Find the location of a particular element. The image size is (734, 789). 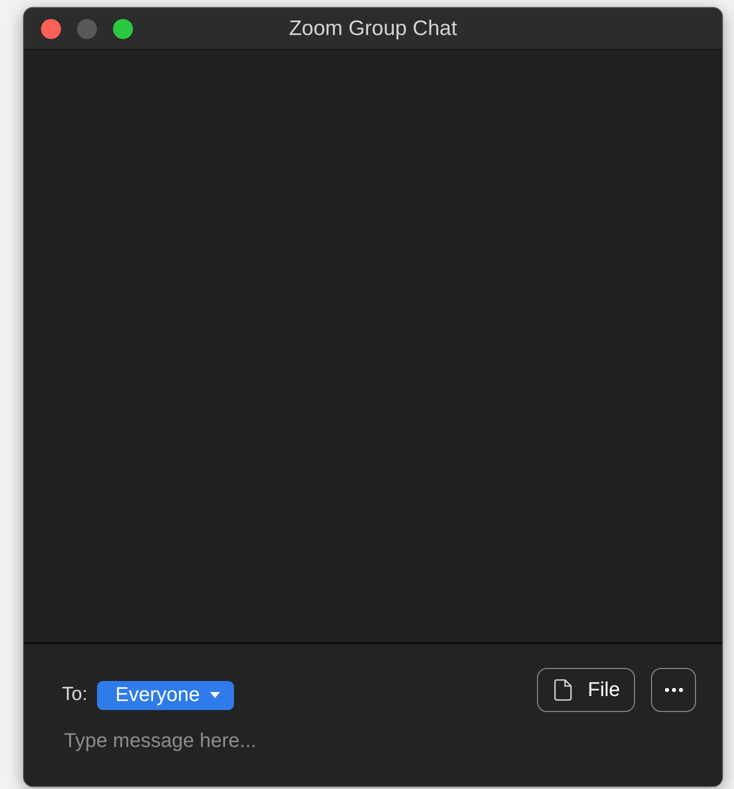

more-icon is located at coordinates (674, 690).